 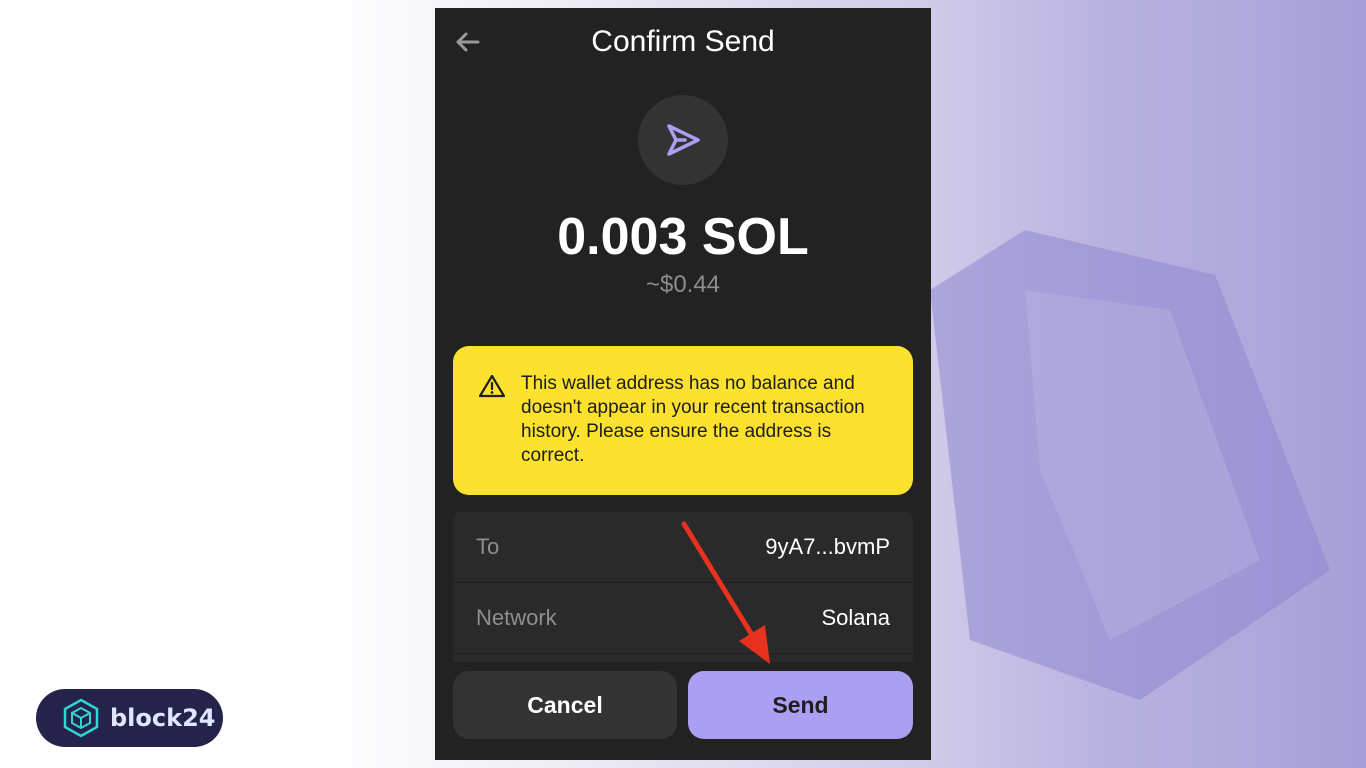 What do you see at coordinates (827, 546) in the screenshot?
I see `recipient-address: 9yA7...bvmP` at bounding box center [827, 546].